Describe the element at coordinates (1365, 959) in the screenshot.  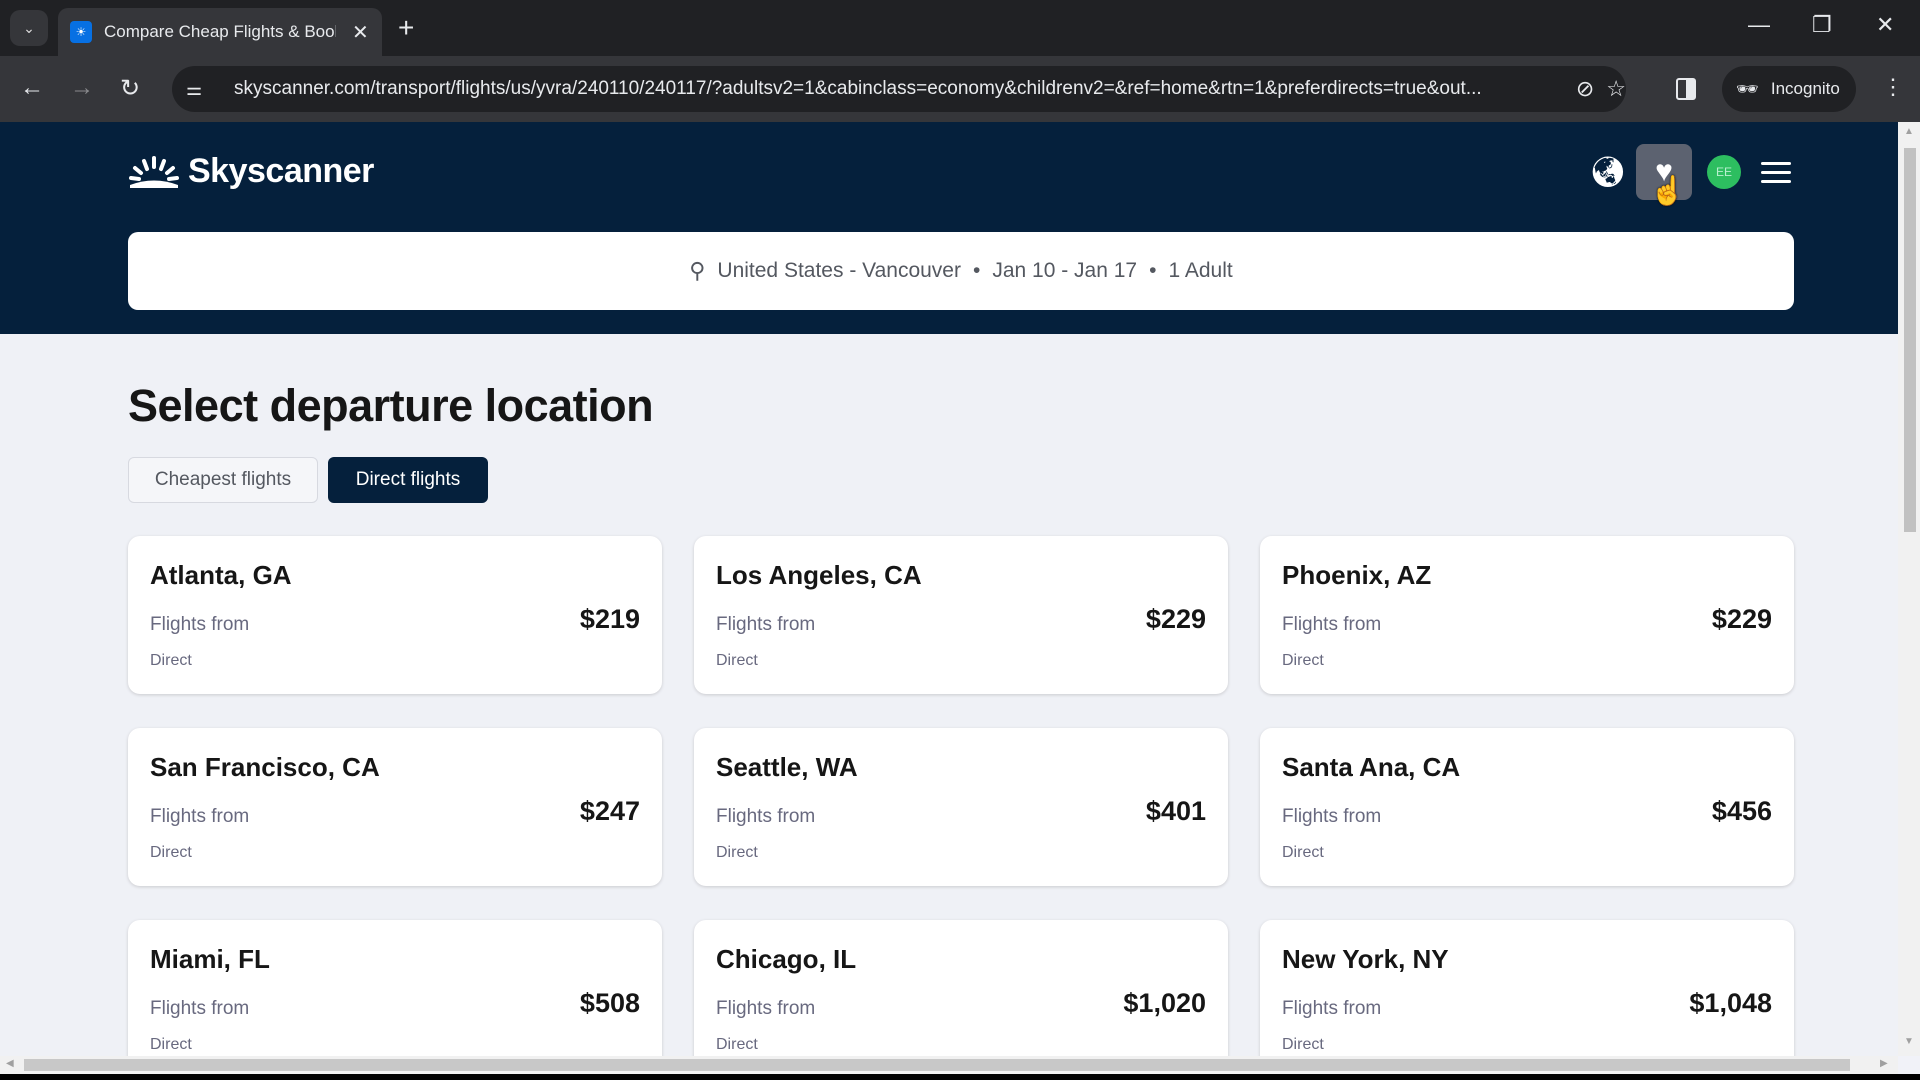
I see `destination-city: New York, NY` at that location.